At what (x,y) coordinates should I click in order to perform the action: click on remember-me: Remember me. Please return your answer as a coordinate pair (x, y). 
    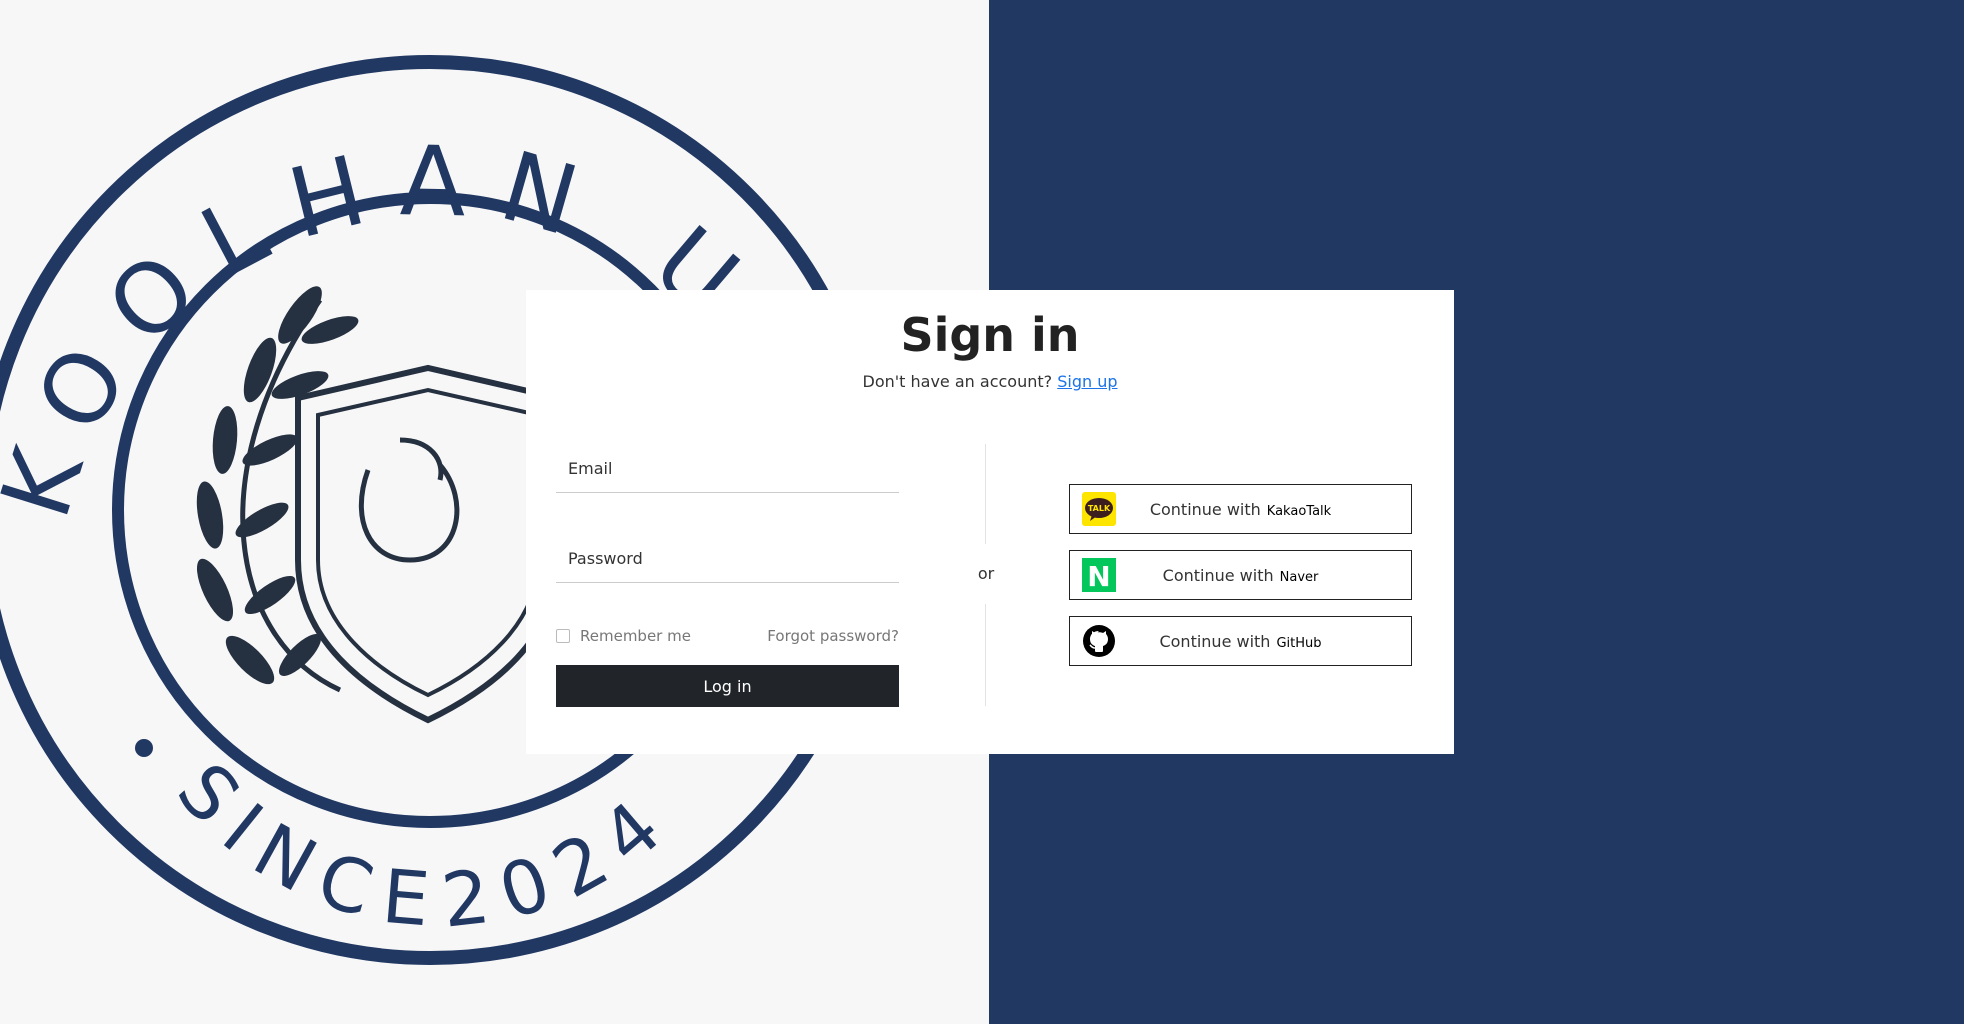
    Looking at the image, I should click on (623, 636).